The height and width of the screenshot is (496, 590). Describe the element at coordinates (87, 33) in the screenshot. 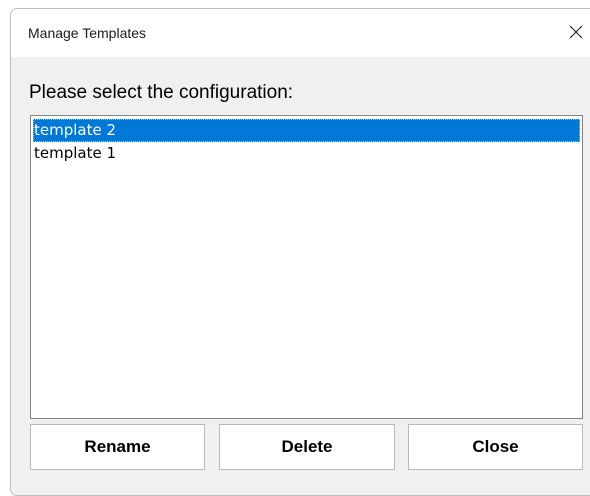

I see `dialog-title: Manage Templates` at that location.